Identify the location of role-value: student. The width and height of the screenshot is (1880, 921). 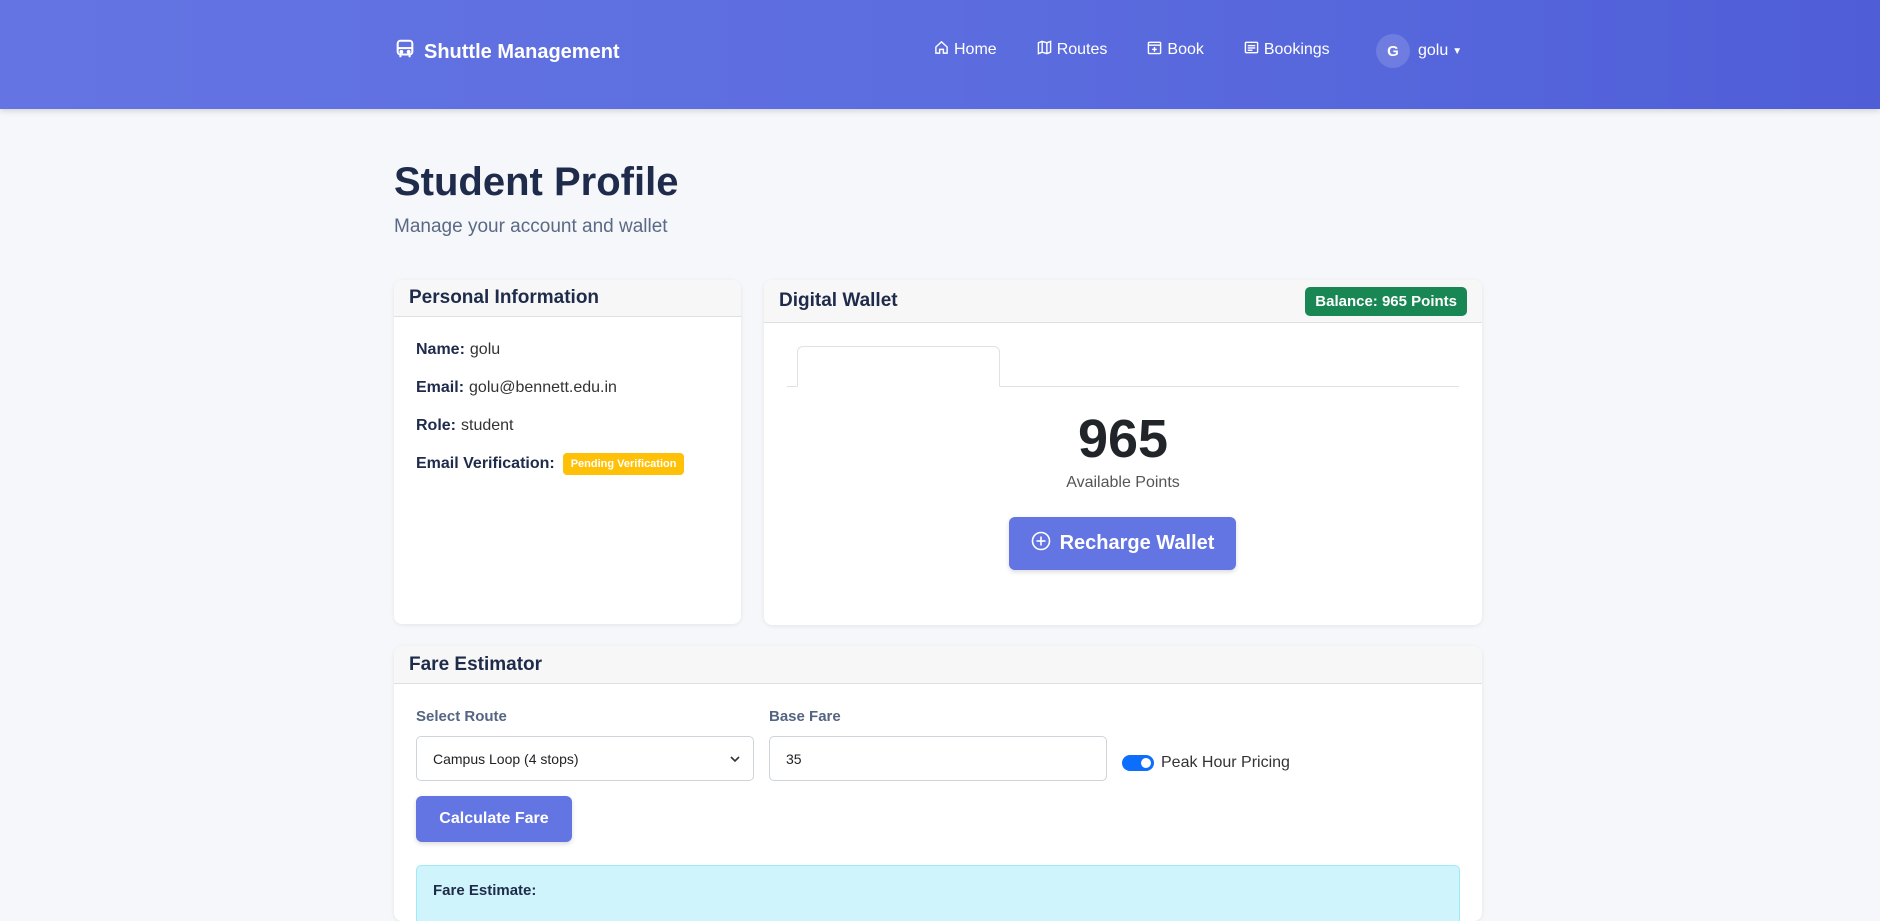
(487, 425).